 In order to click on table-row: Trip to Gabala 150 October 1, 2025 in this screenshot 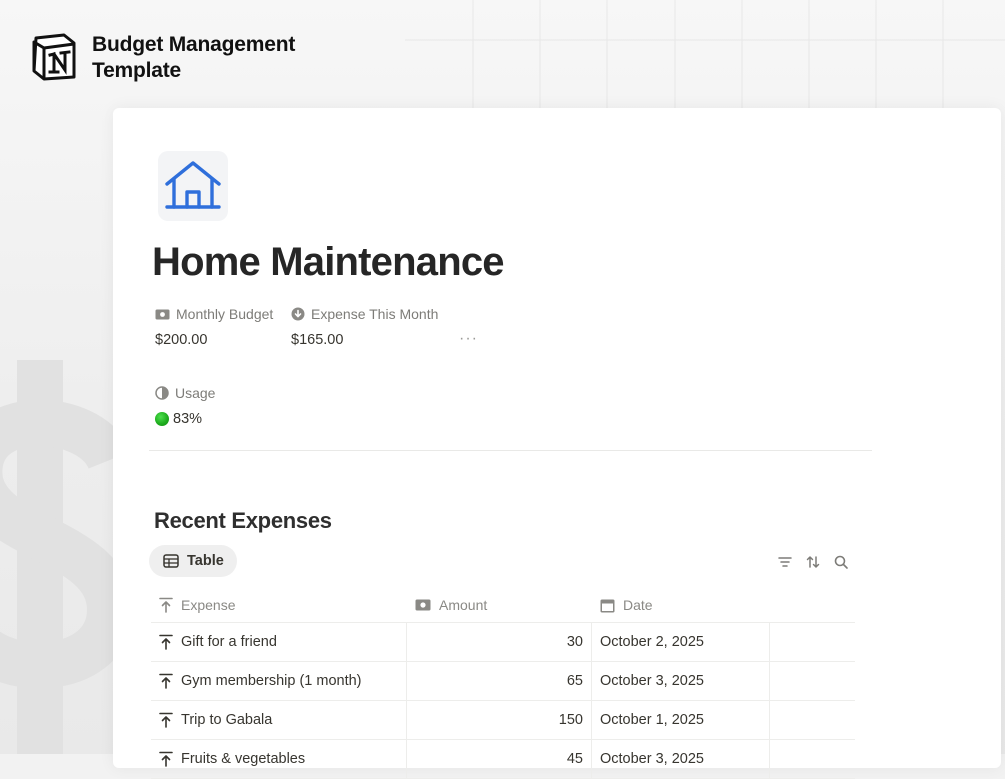, I will do `click(503, 720)`.